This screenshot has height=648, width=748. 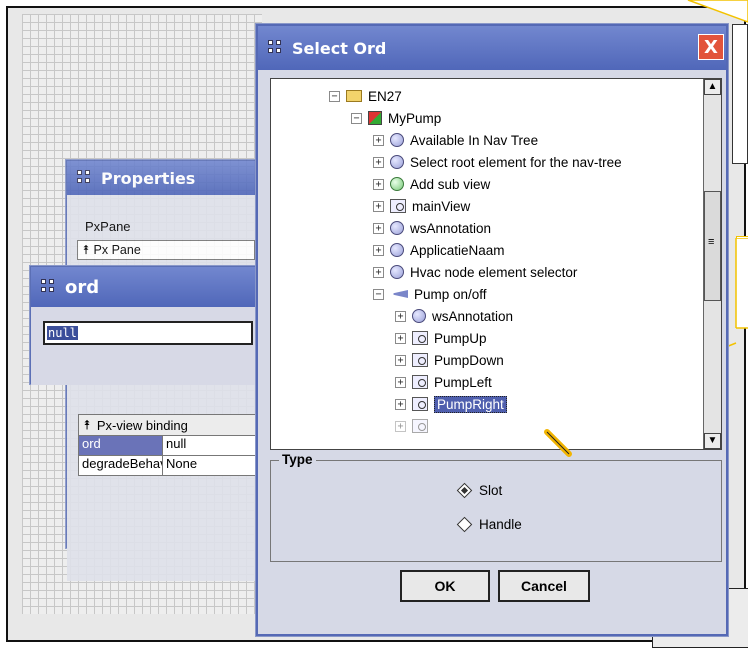 I want to click on scroll-down-button: ▼, so click(x=712, y=441).